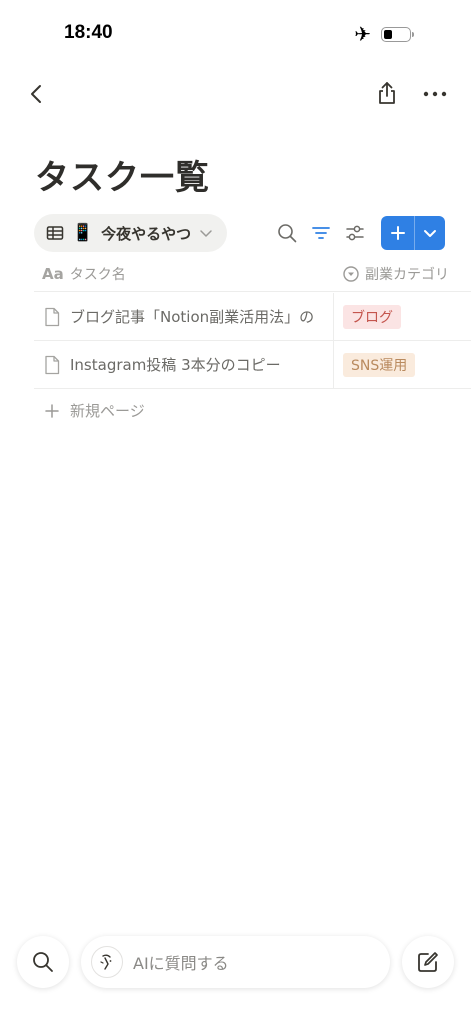 The width and height of the screenshot is (471, 1024). Describe the element at coordinates (88, 32) in the screenshot. I see `status-time: 18:40` at that location.